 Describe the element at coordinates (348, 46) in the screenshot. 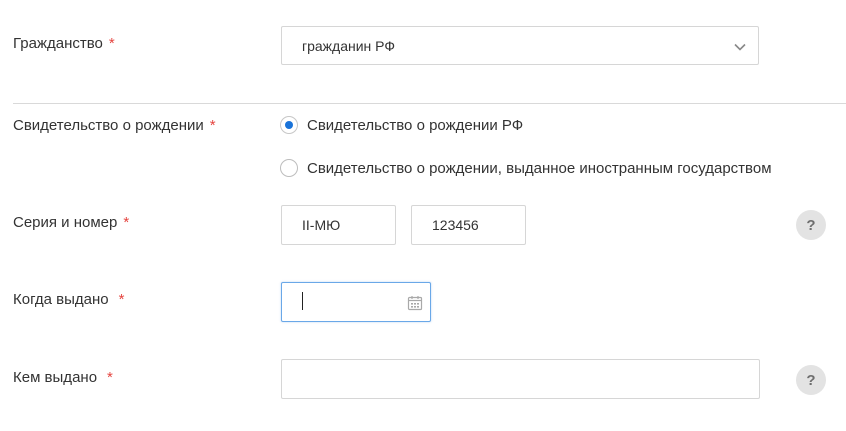

I see `citizenship-selected-value: гражданин РФ` at that location.